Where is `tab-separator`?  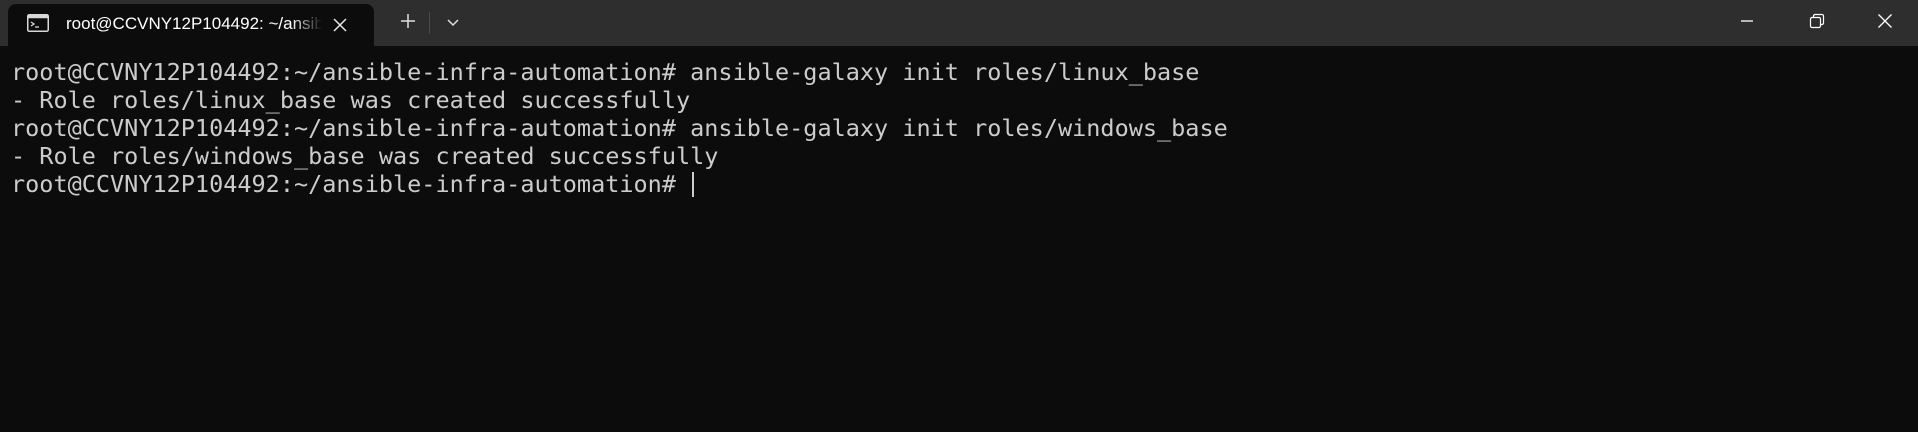 tab-separator is located at coordinates (429, 23).